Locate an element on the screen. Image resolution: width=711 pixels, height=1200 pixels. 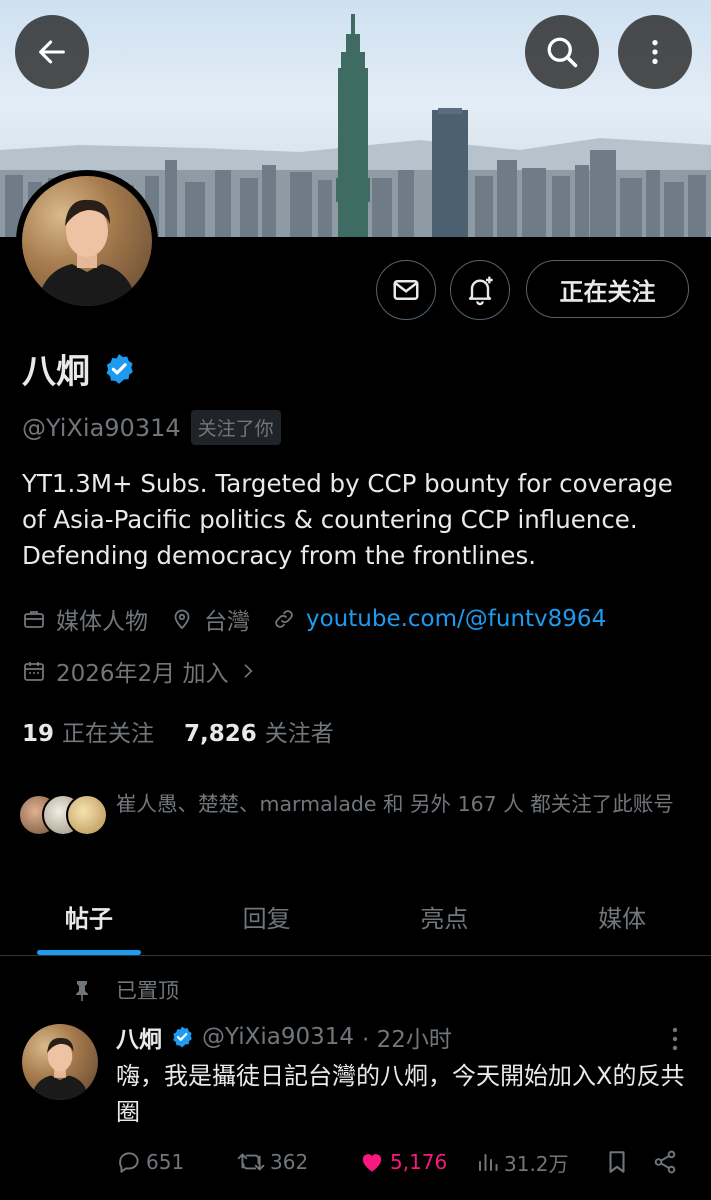
profile-handle: @YiXia90314 is located at coordinates (101, 427).